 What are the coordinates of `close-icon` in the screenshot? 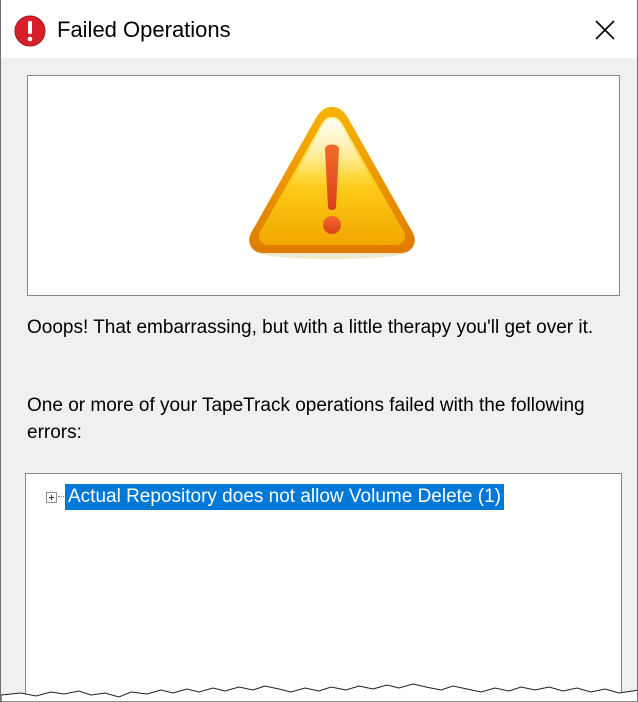 It's located at (605, 30).